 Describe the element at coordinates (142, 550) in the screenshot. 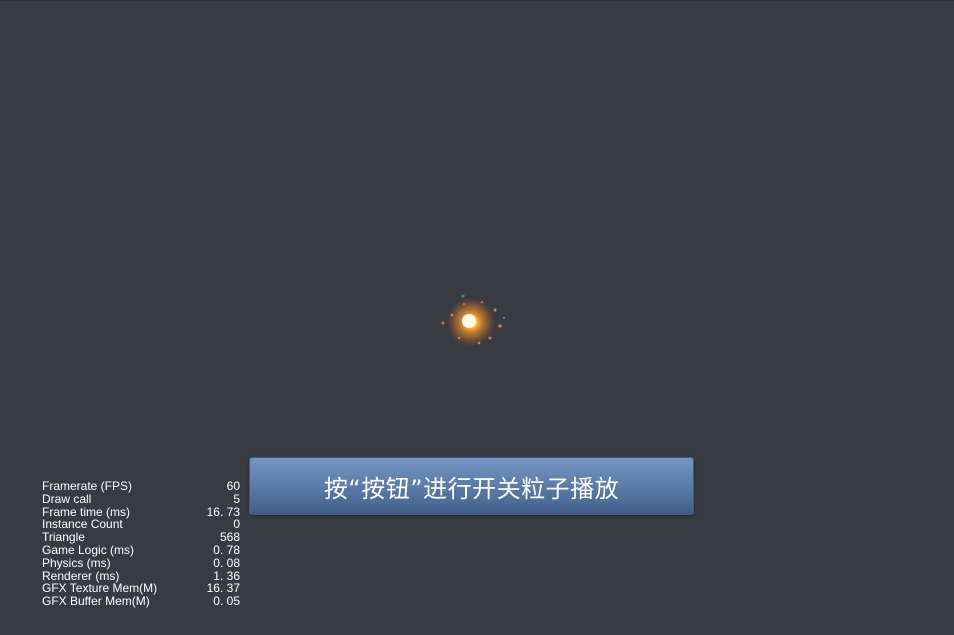

I see `stat-row-game-logic: Game Logic (ms) 0. 78` at that location.